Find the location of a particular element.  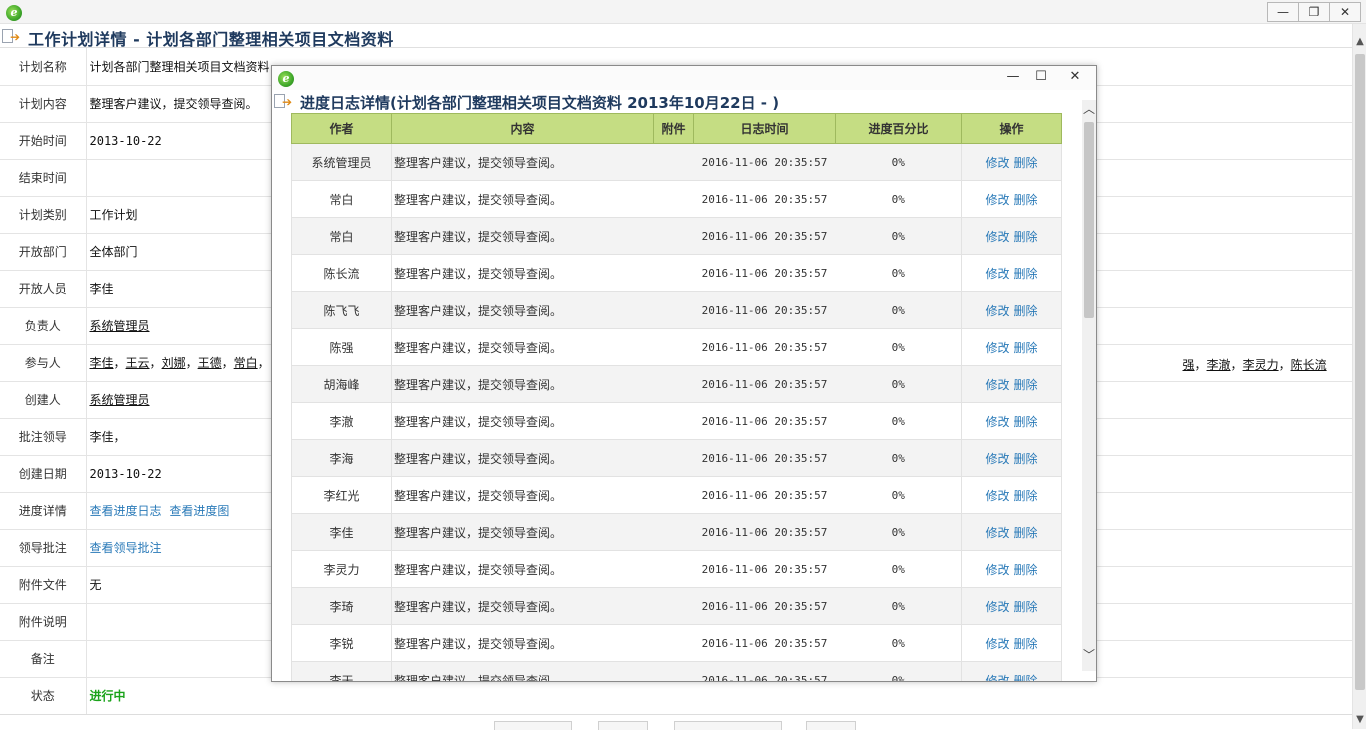

close-button: ✕ is located at coordinates (1345, 12).